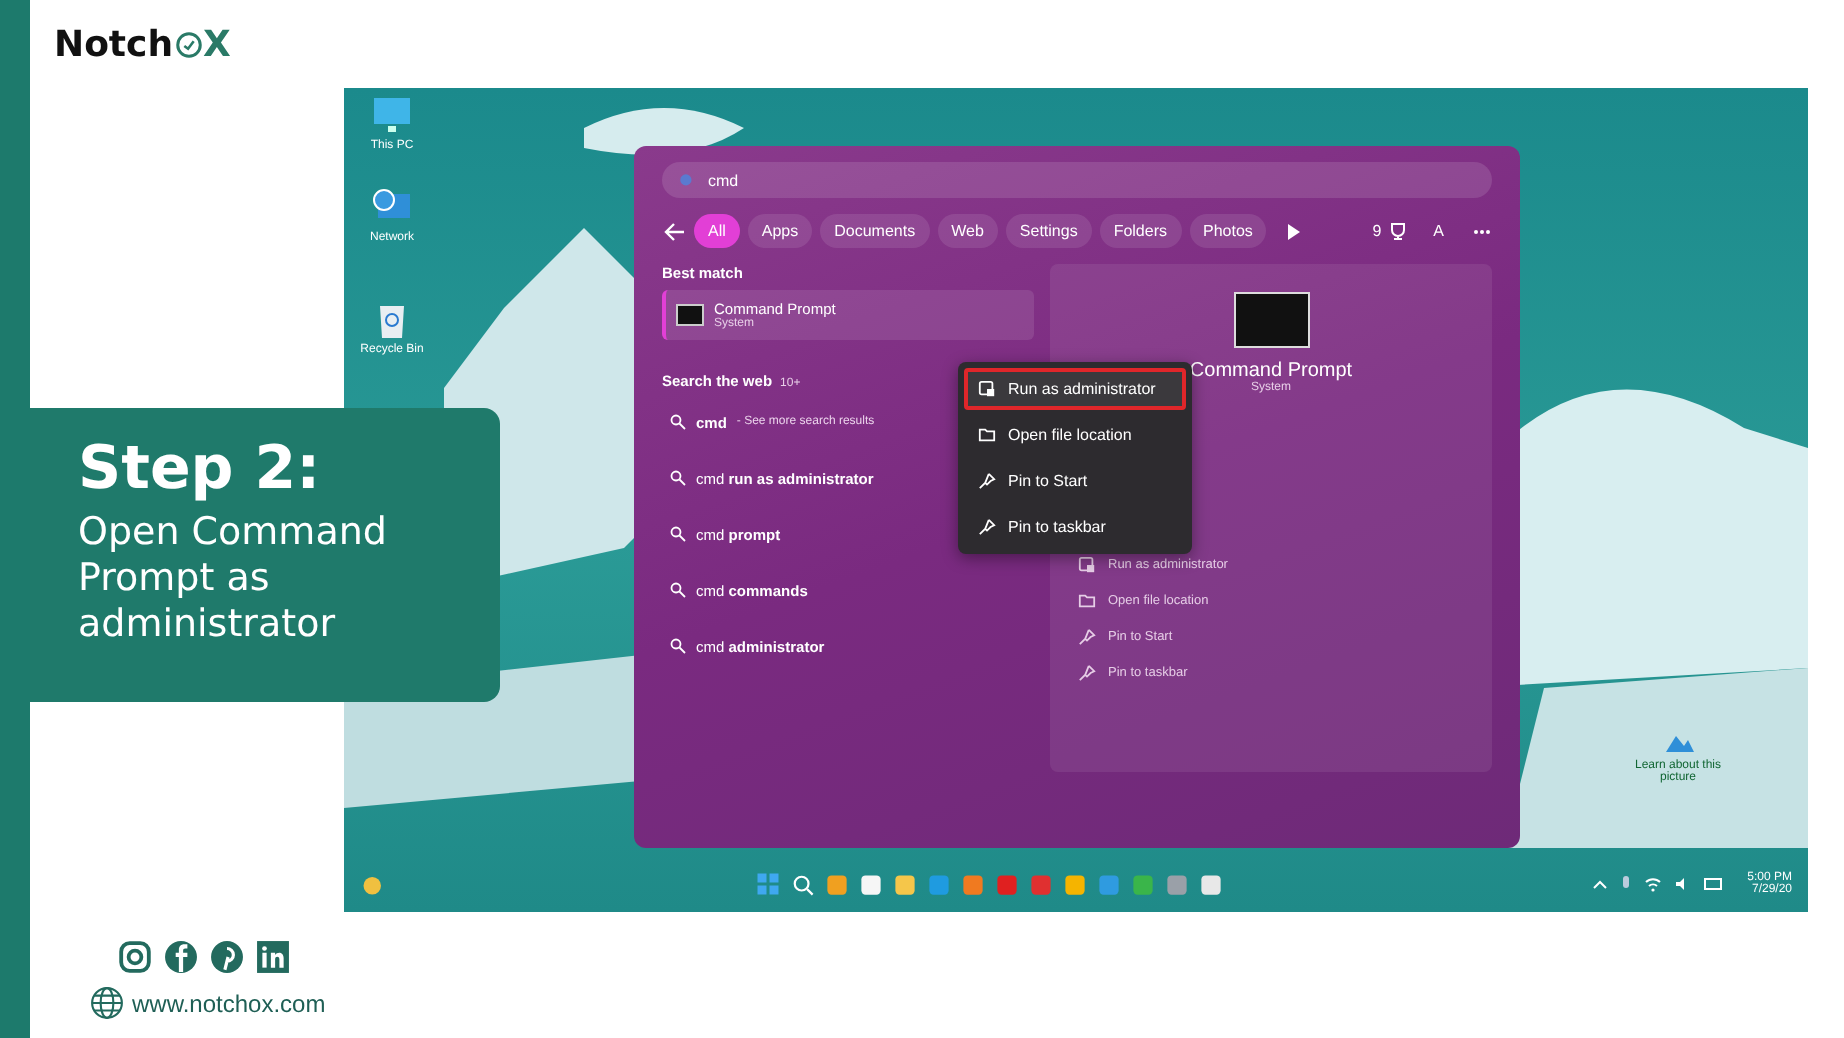  What do you see at coordinates (1075, 435) in the screenshot?
I see `menu-item: Open file location` at bounding box center [1075, 435].